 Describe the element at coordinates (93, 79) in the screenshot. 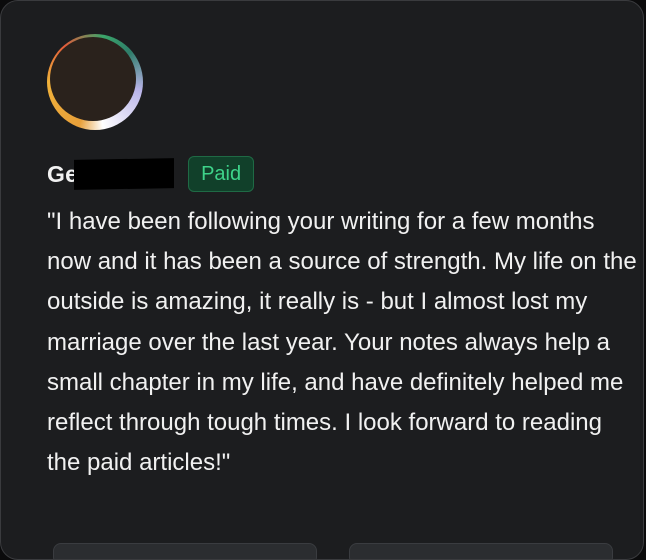

I see `avatar-image` at that location.